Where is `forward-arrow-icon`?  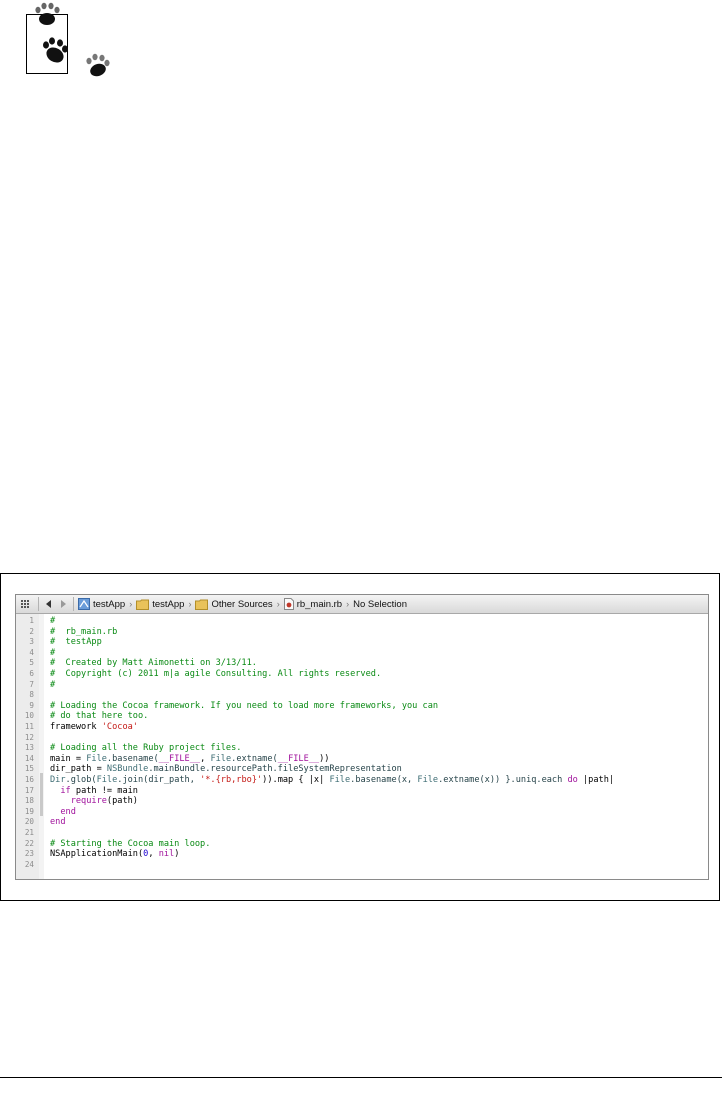 forward-arrow-icon is located at coordinates (63, 604).